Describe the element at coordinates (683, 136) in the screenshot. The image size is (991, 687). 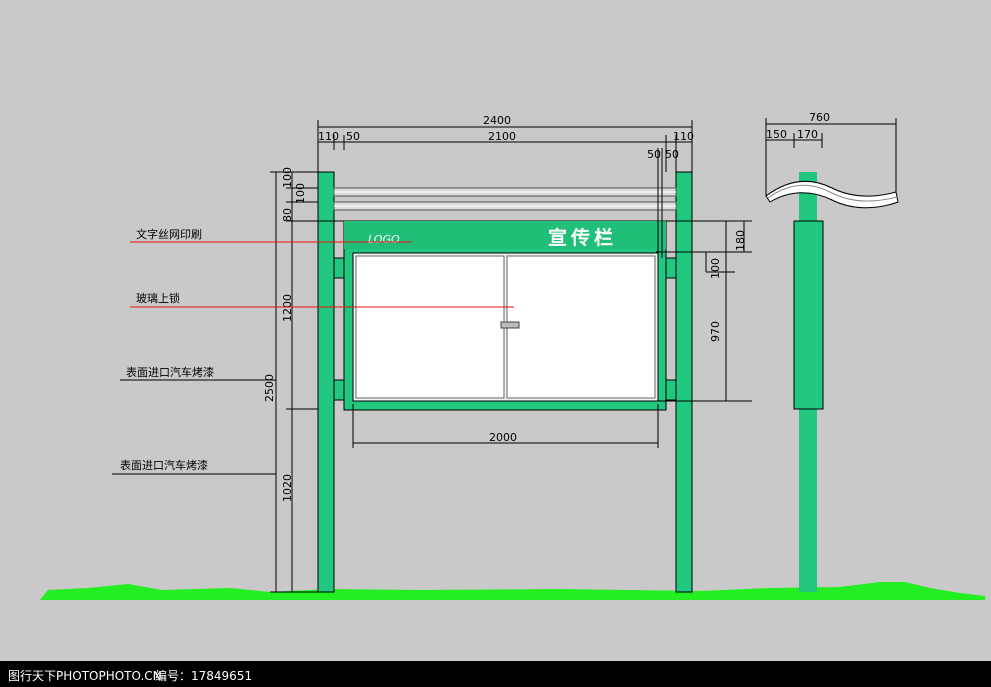
I see `dim-post-right: 110` at that location.